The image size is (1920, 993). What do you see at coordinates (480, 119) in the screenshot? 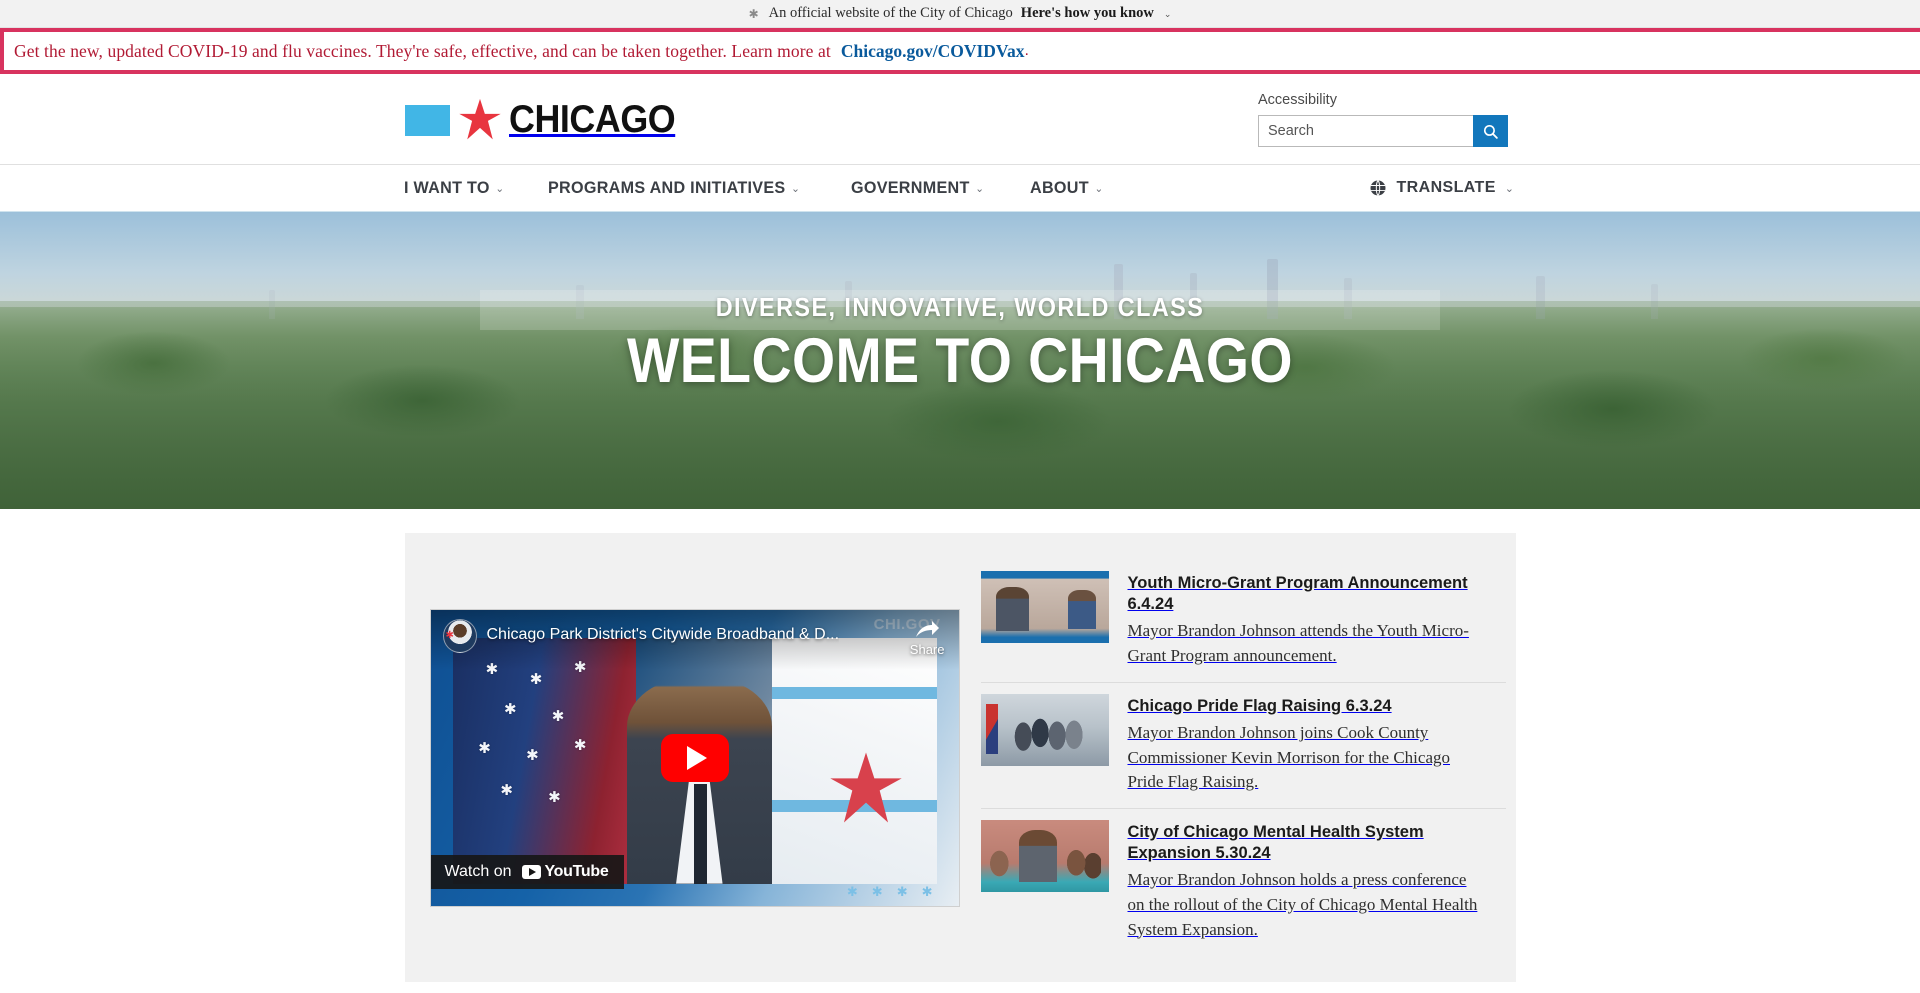
I see `chicago-star-icon` at bounding box center [480, 119].